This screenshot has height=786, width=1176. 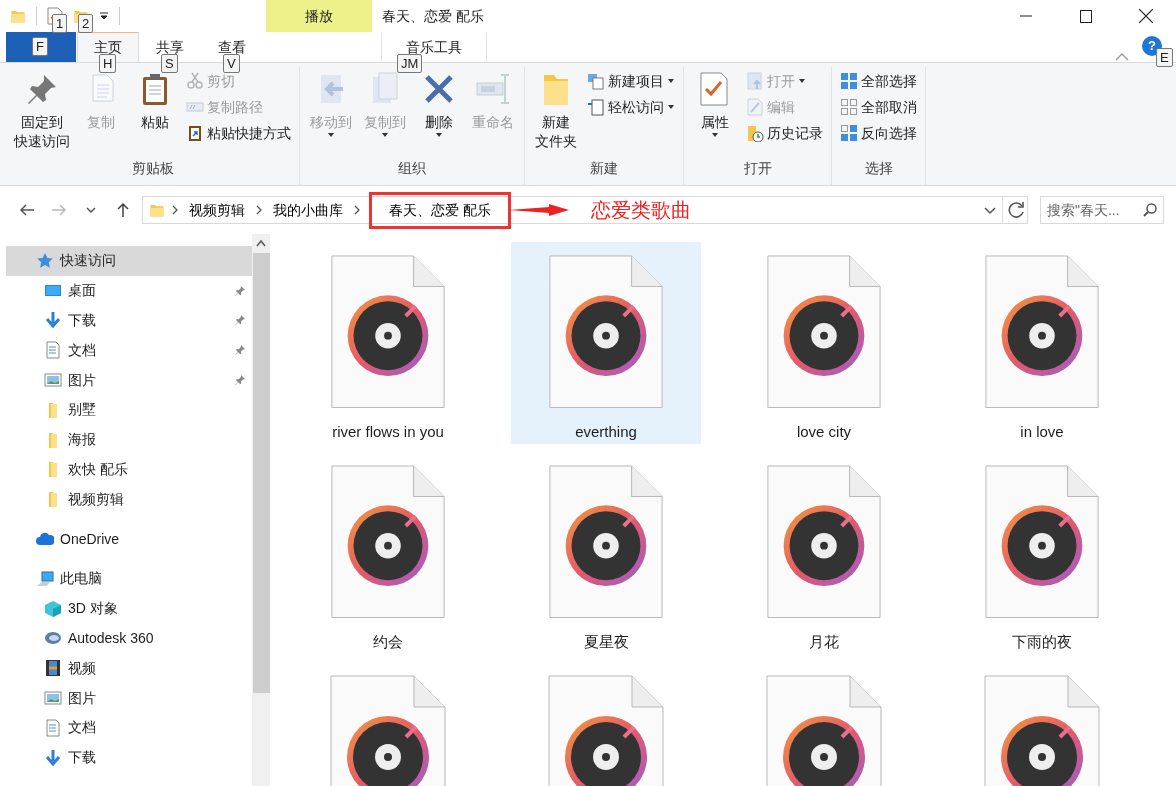 What do you see at coordinates (129, 499) in the screenshot?
I see `nav-item: 视频剪辑` at bounding box center [129, 499].